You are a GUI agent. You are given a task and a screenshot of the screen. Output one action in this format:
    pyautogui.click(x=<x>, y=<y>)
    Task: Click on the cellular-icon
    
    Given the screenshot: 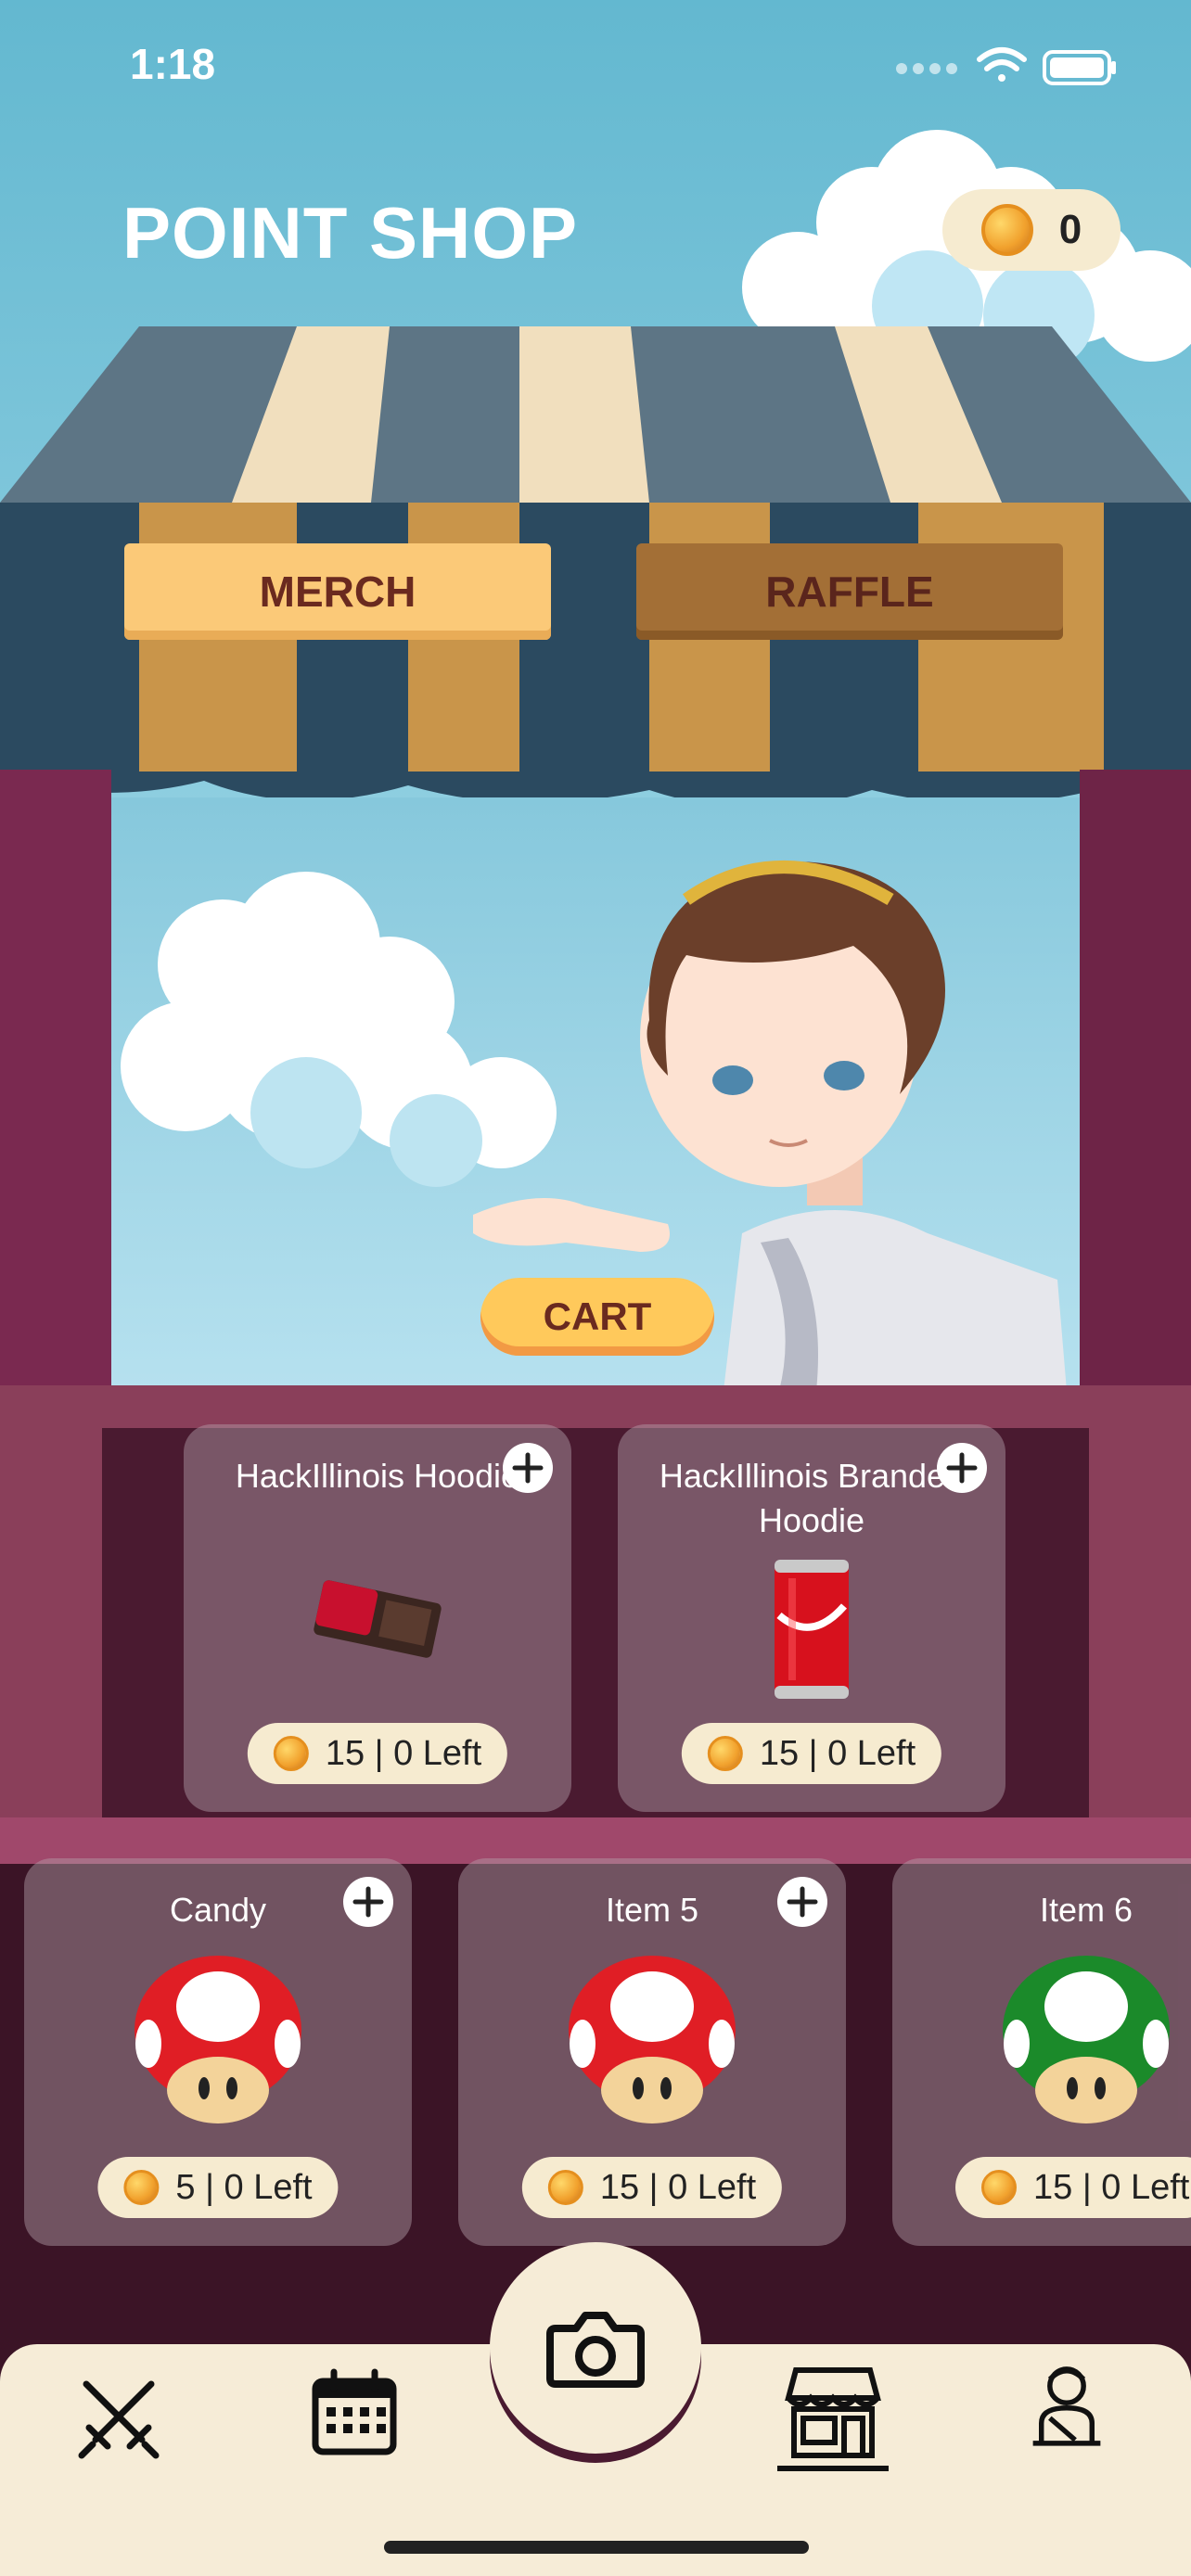 What is the action you would take?
    pyautogui.click(x=926, y=68)
    